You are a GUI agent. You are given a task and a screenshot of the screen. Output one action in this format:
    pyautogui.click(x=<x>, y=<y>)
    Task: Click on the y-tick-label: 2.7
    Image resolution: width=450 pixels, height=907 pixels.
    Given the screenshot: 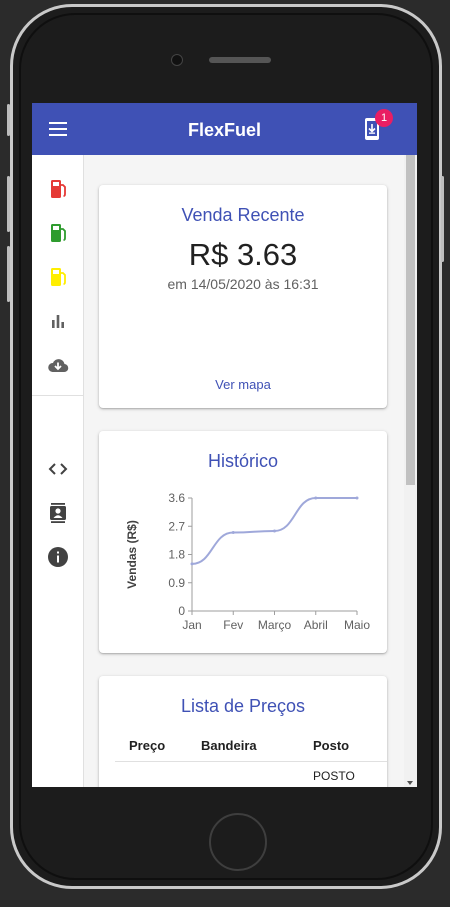 What is the action you would take?
    pyautogui.click(x=176, y=526)
    